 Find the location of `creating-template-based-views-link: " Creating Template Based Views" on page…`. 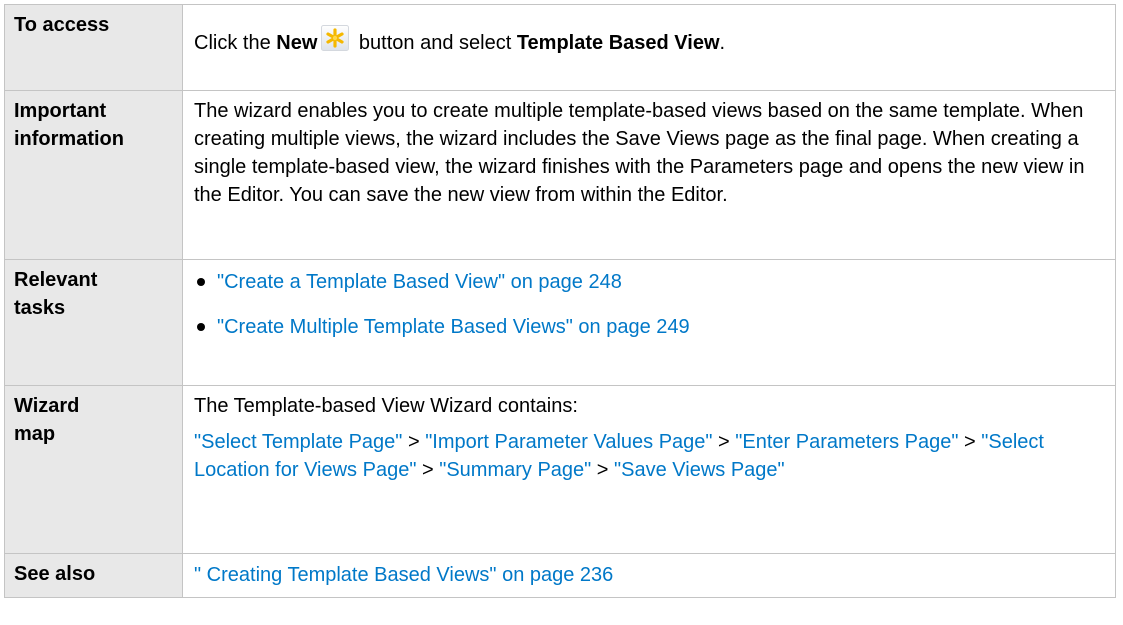

creating-template-based-views-link: " Creating Template Based Views" on page… is located at coordinates (403, 575).